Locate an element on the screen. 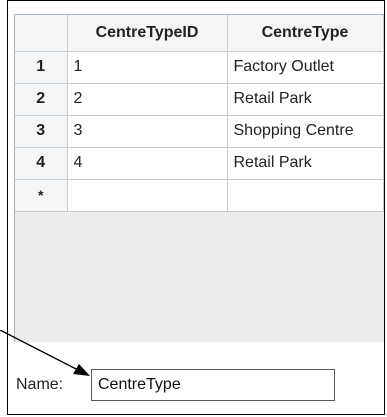  header-row: CentreTypeID CentreType is located at coordinates (199, 33).